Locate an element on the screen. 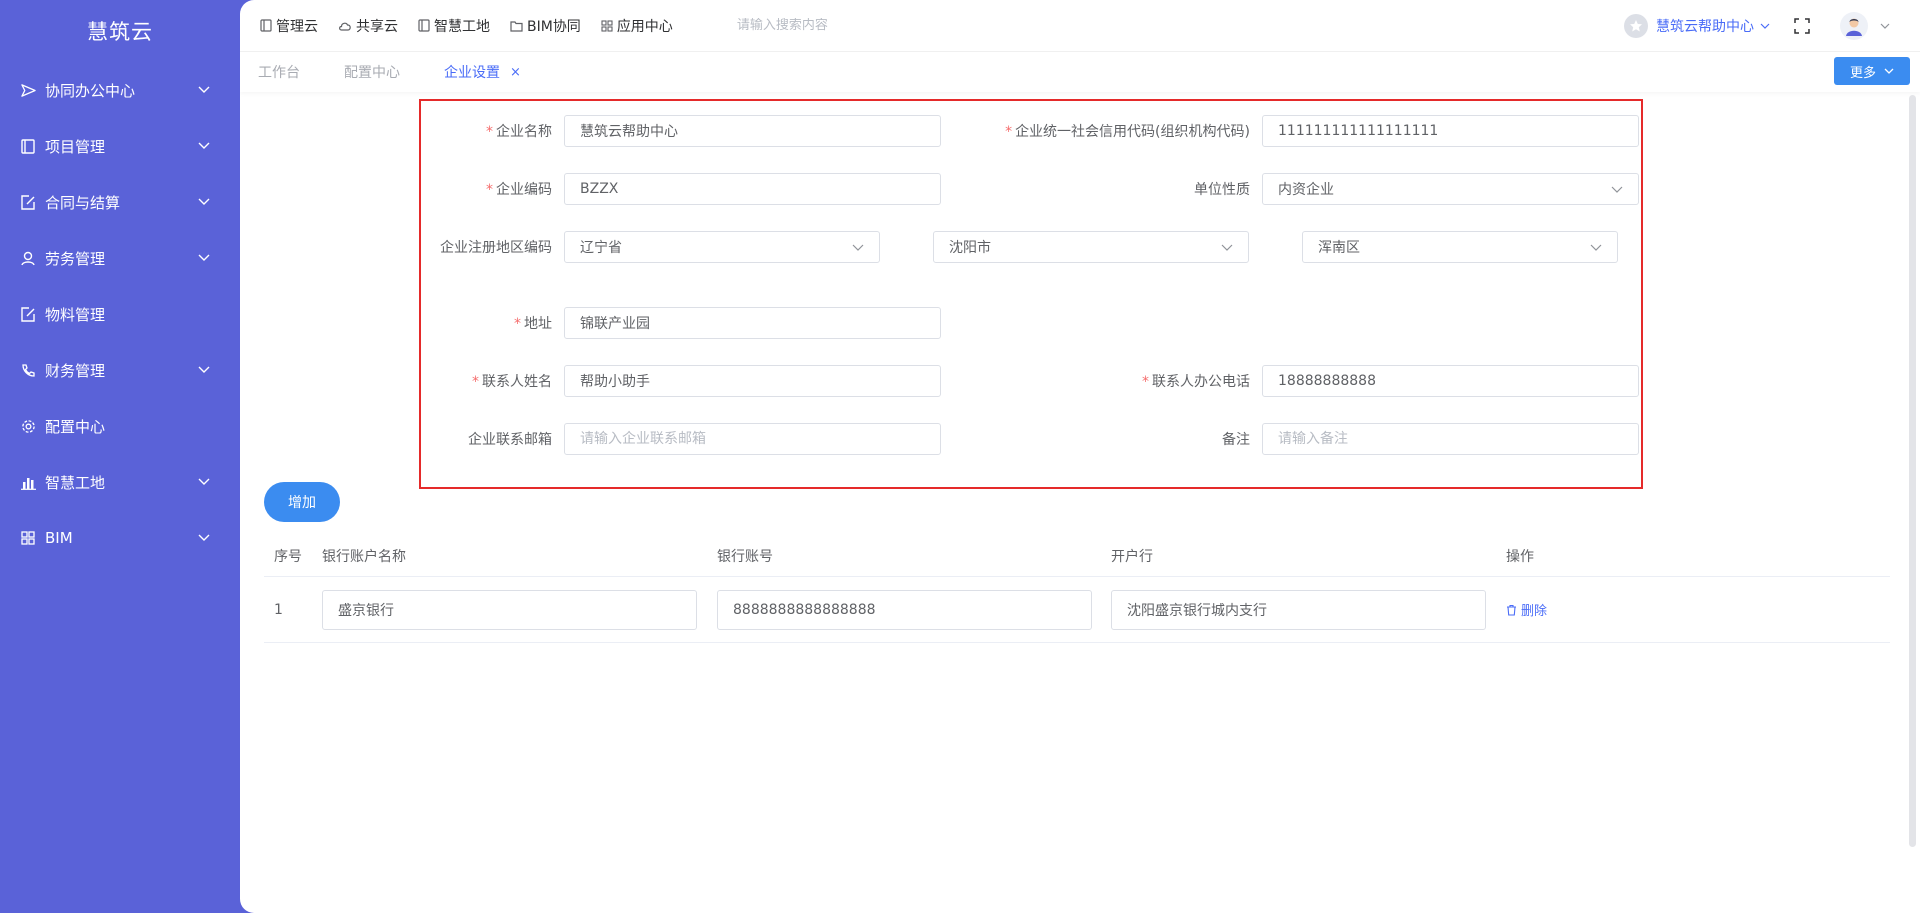 The width and height of the screenshot is (1920, 913). address-field is located at coordinates (752, 323).